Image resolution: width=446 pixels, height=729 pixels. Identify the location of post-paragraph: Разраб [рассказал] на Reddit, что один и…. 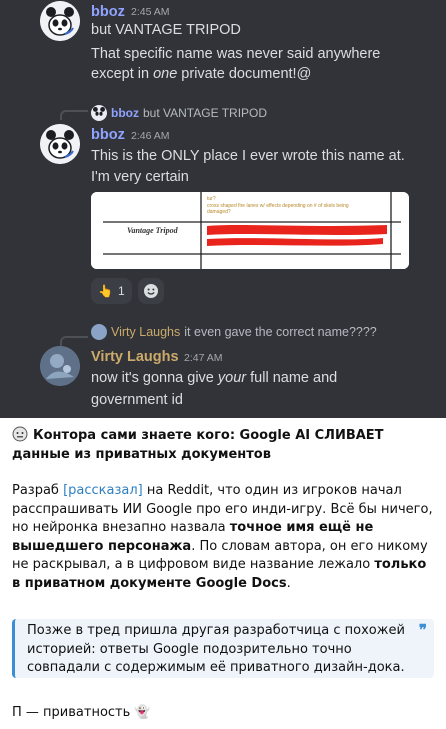
(222, 537).